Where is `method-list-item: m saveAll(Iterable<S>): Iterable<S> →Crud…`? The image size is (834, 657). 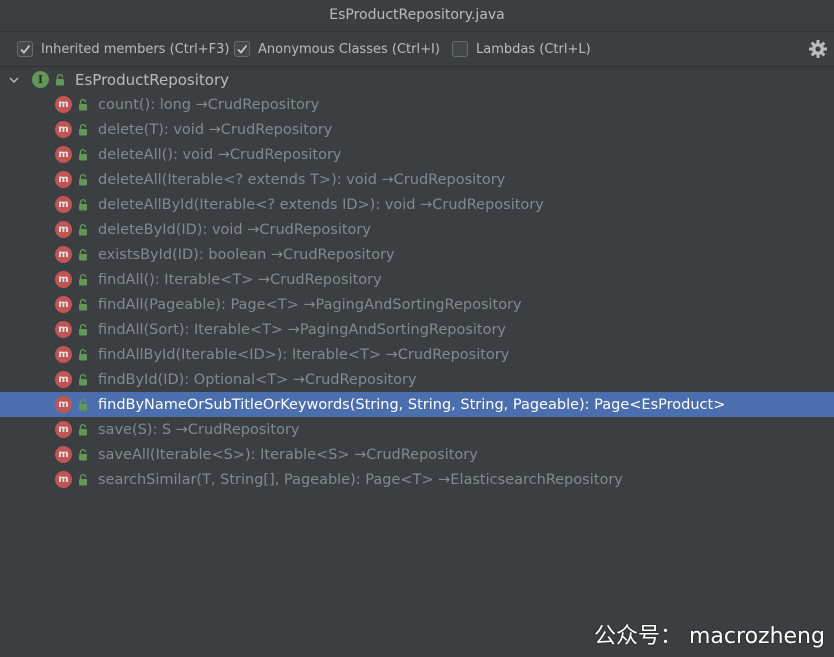
method-list-item: m saveAll(Iterable<S>): Iterable<S> →Crud… is located at coordinates (417, 454).